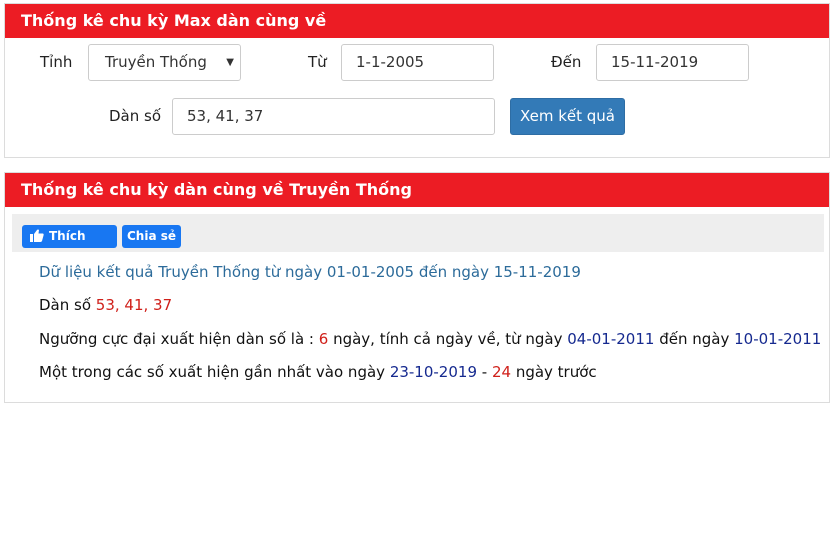  I want to click on from-date-value: 1-1-2005, so click(390, 62).